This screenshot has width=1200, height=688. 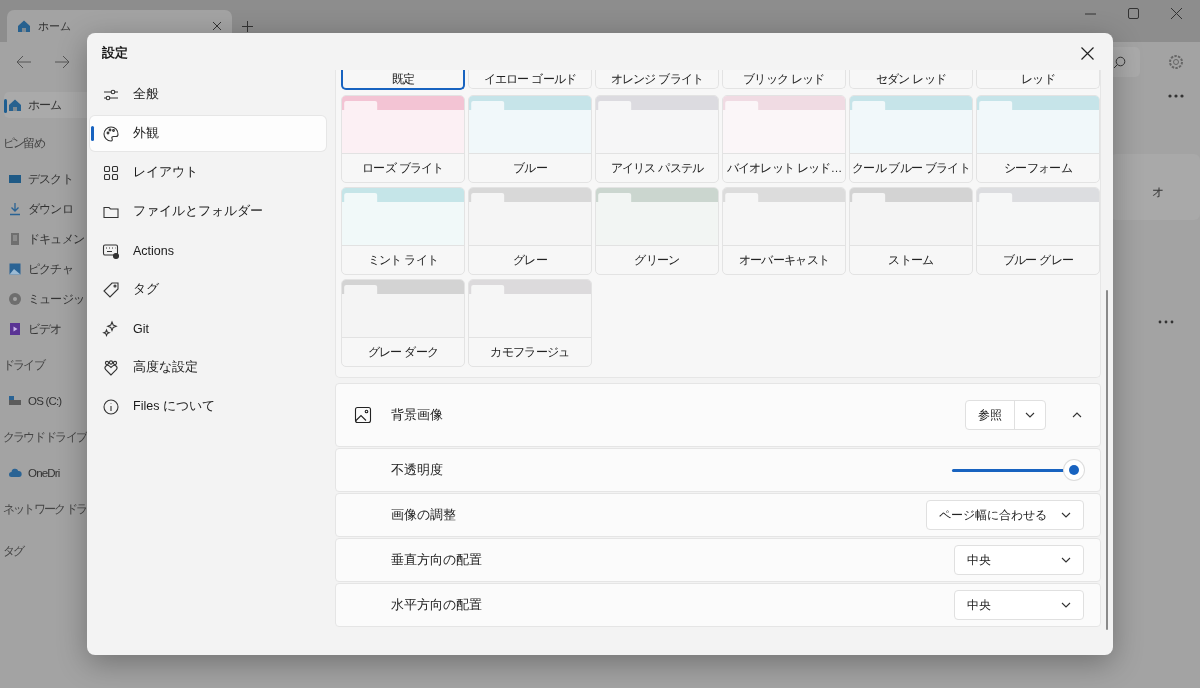 I want to click on nav-item: 全般, so click(x=208, y=94).